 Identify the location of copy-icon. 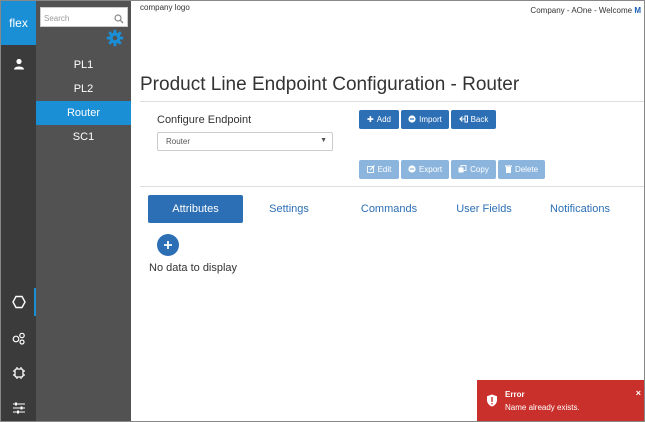
(462, 169).